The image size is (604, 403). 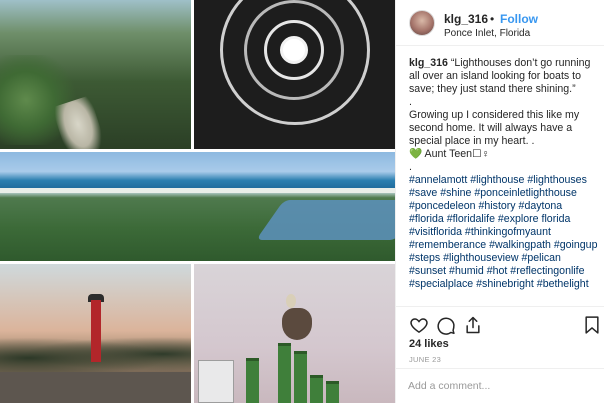 I want to click on heart-icon, so click(x=419, y=325).